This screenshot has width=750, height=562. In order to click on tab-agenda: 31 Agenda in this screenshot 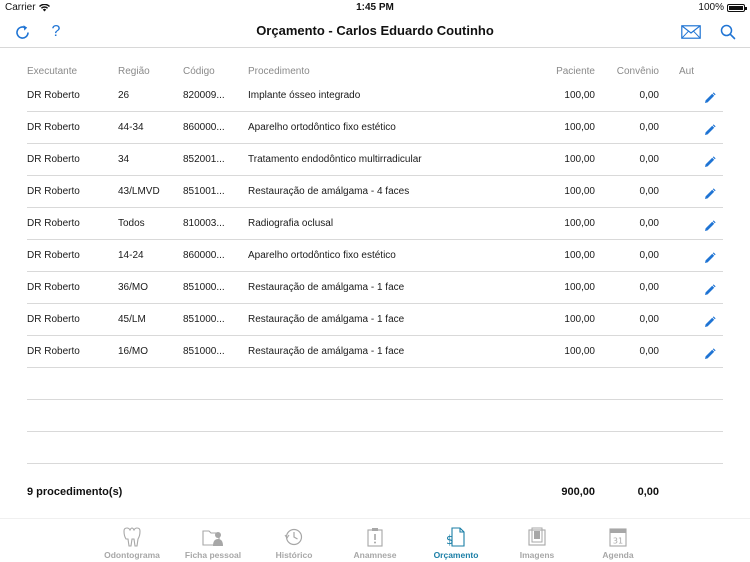, I will do `click(618, 540)`.